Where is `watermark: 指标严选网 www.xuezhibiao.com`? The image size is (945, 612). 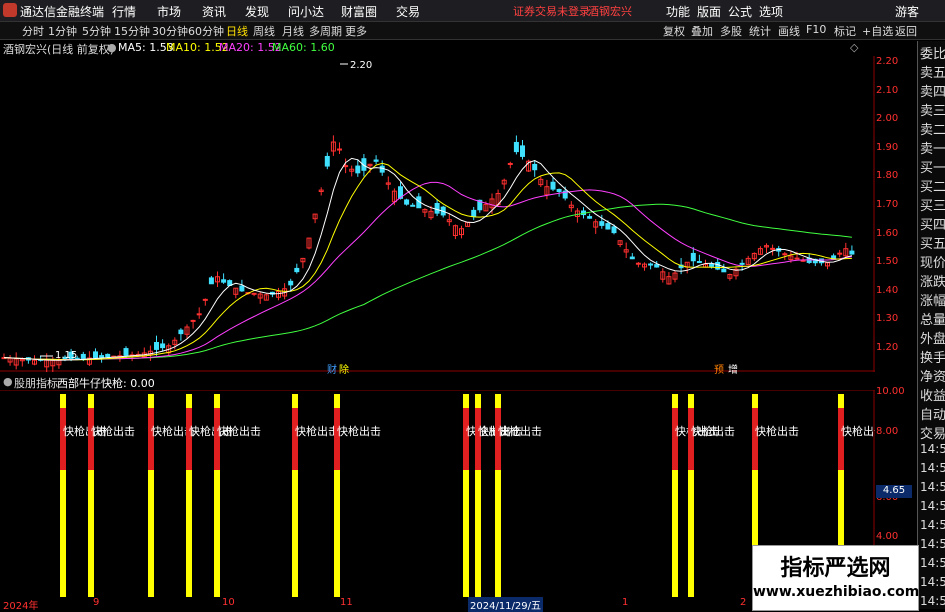 watermark: 指标严选网 www.xuezhibiao.com is located at coordinates (835, 578).